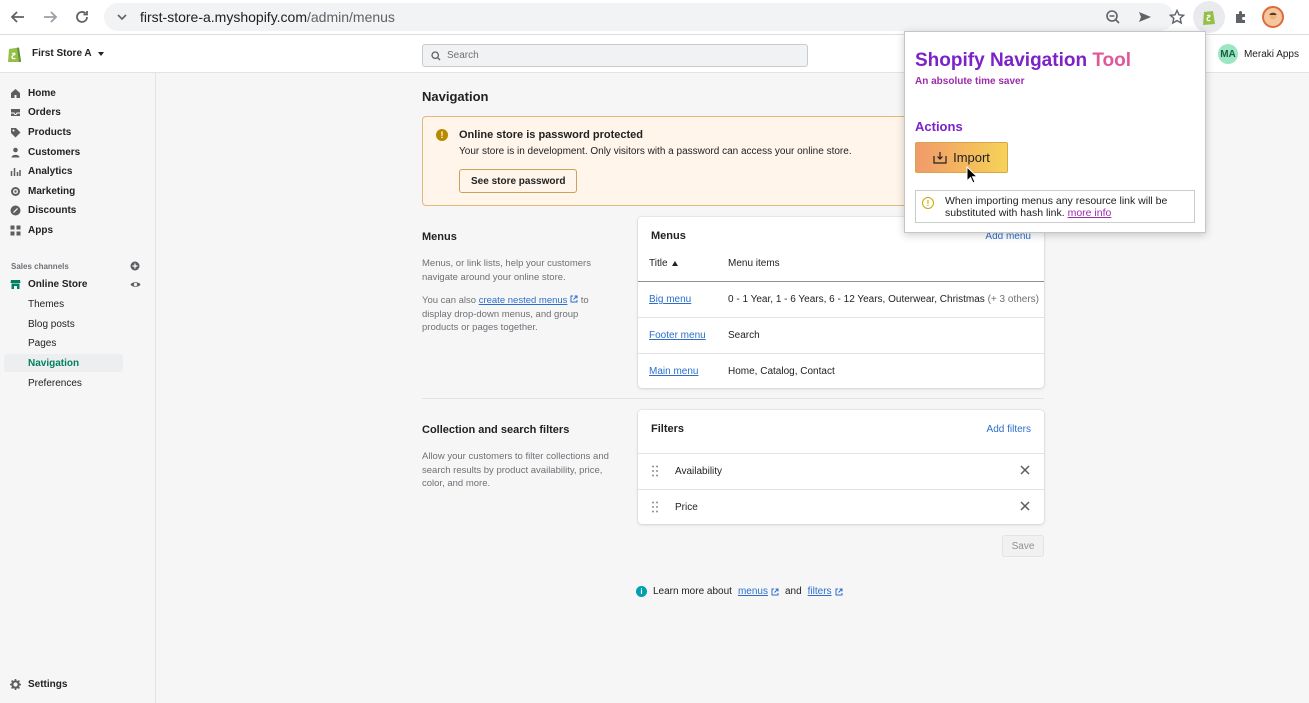 This screenshot has width=1309, height=703. I want to click on tag-icon, so click(15, 132).